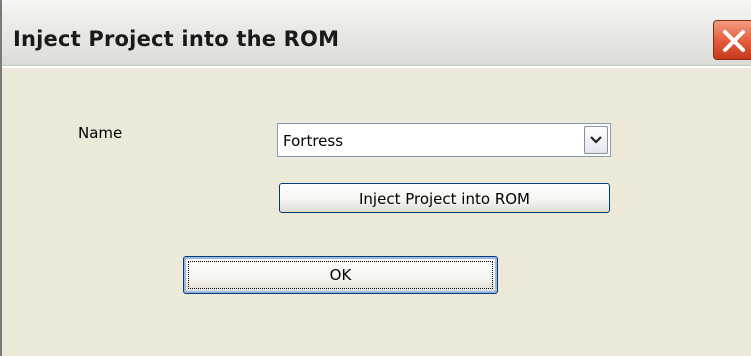 Image resolution: width=751 pixels, height=356 pixels. I want to click on titlebar-divider, so click(376, 67).